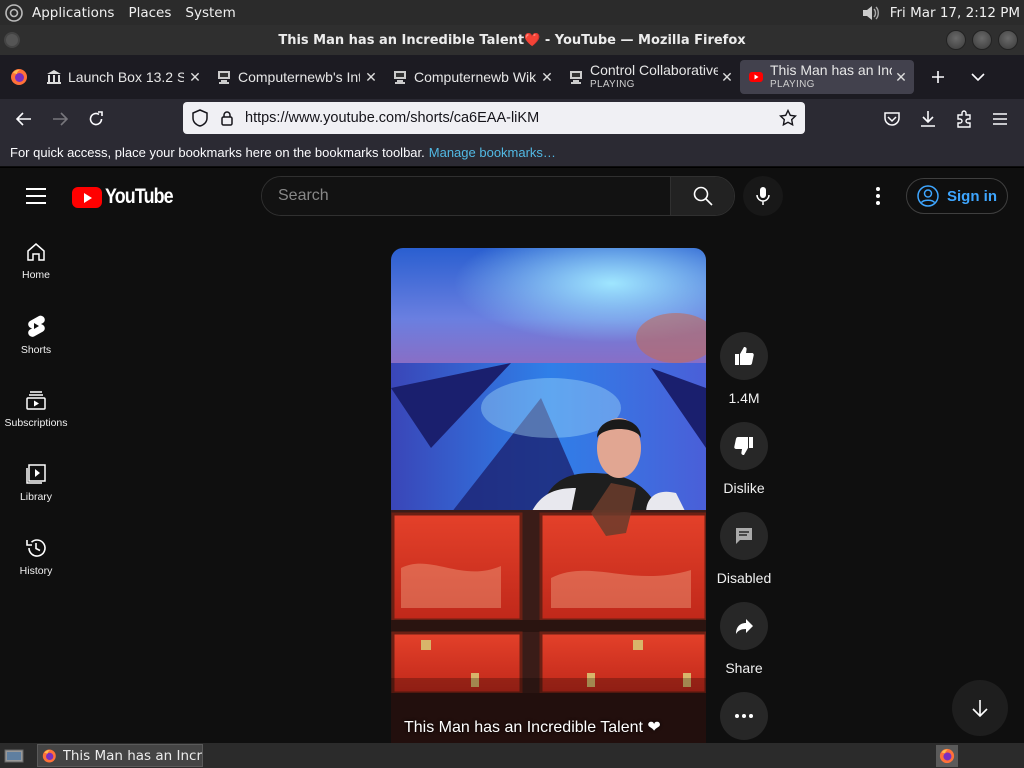  I want to click on maximize-button, so click(982, 40).